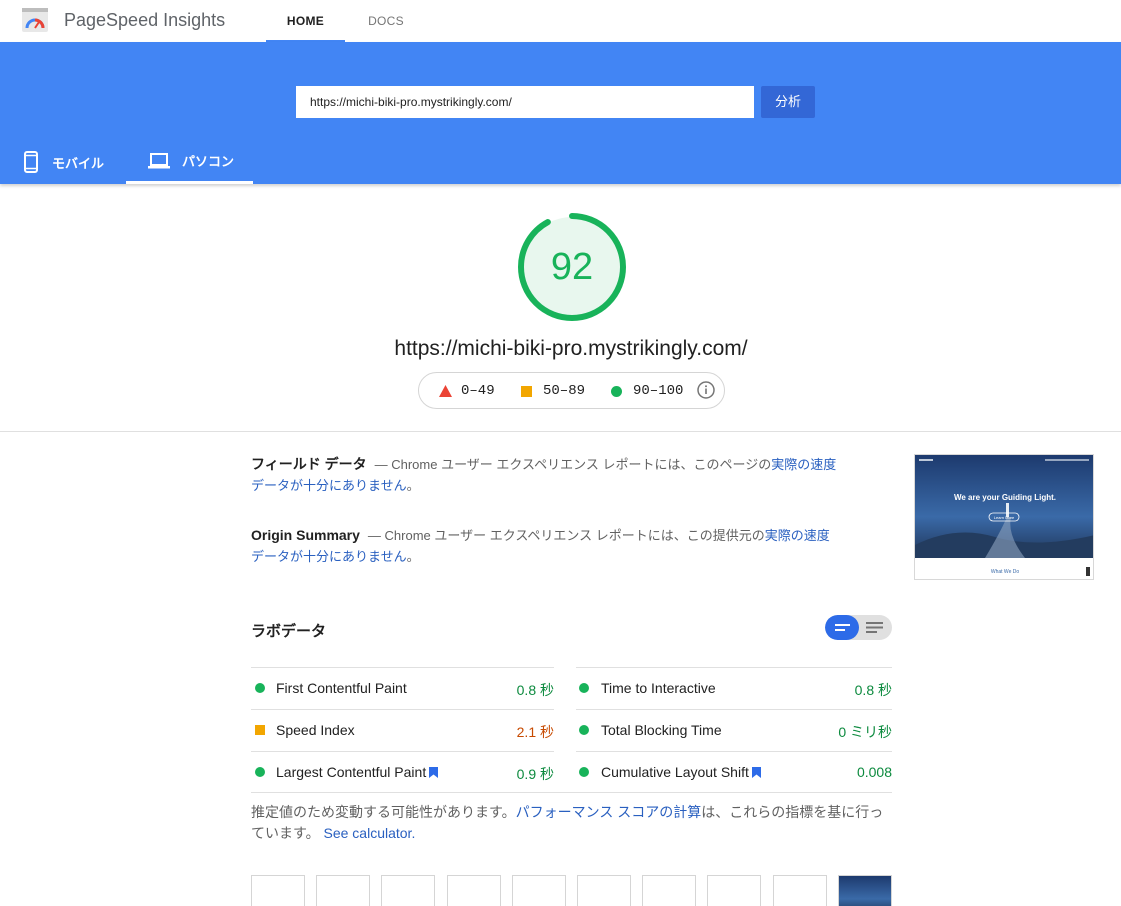 The height and width of the screenshot is (906, 1121). Describe the element at coordinates (865, 732) in the screenshot. I see `metric-value: 0 ミリ秒` at that location.